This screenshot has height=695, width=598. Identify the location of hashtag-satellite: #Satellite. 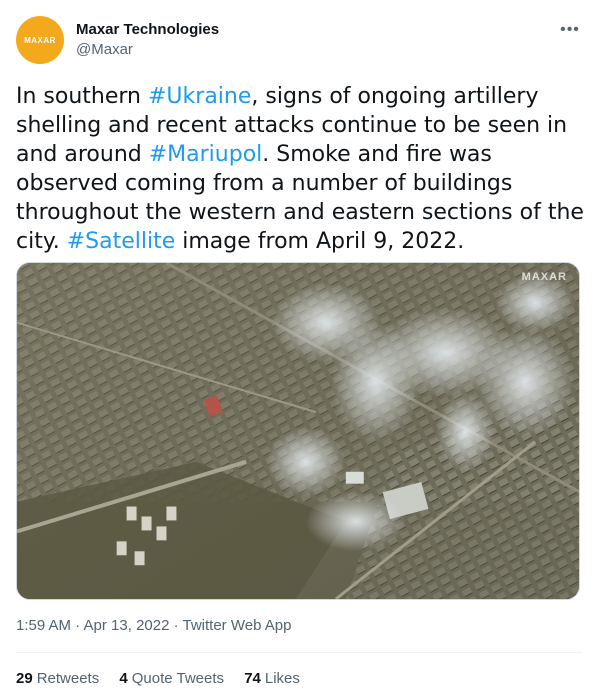
(121, 241).